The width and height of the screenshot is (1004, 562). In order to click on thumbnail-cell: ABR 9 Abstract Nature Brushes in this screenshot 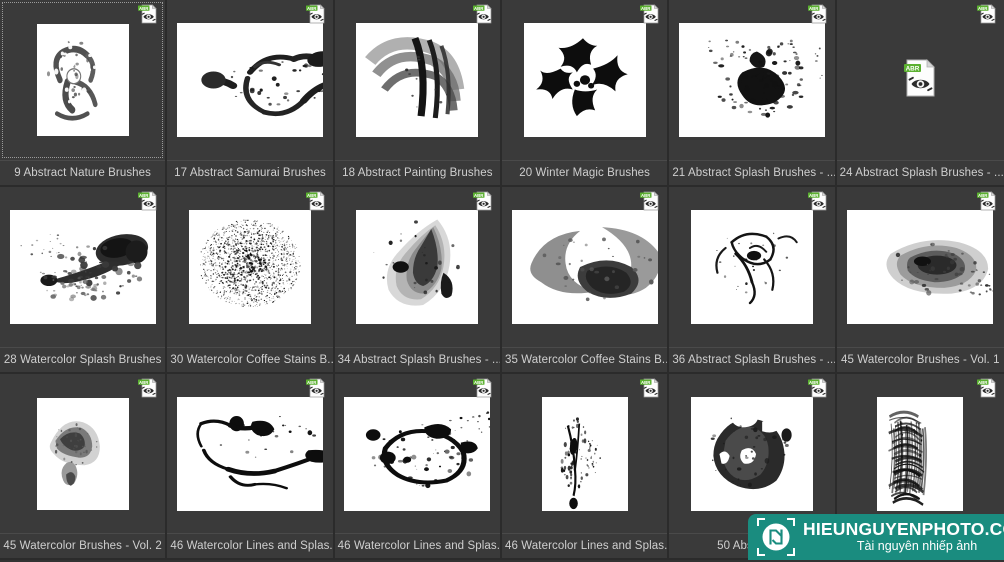, I will do `click(83, 93)`.